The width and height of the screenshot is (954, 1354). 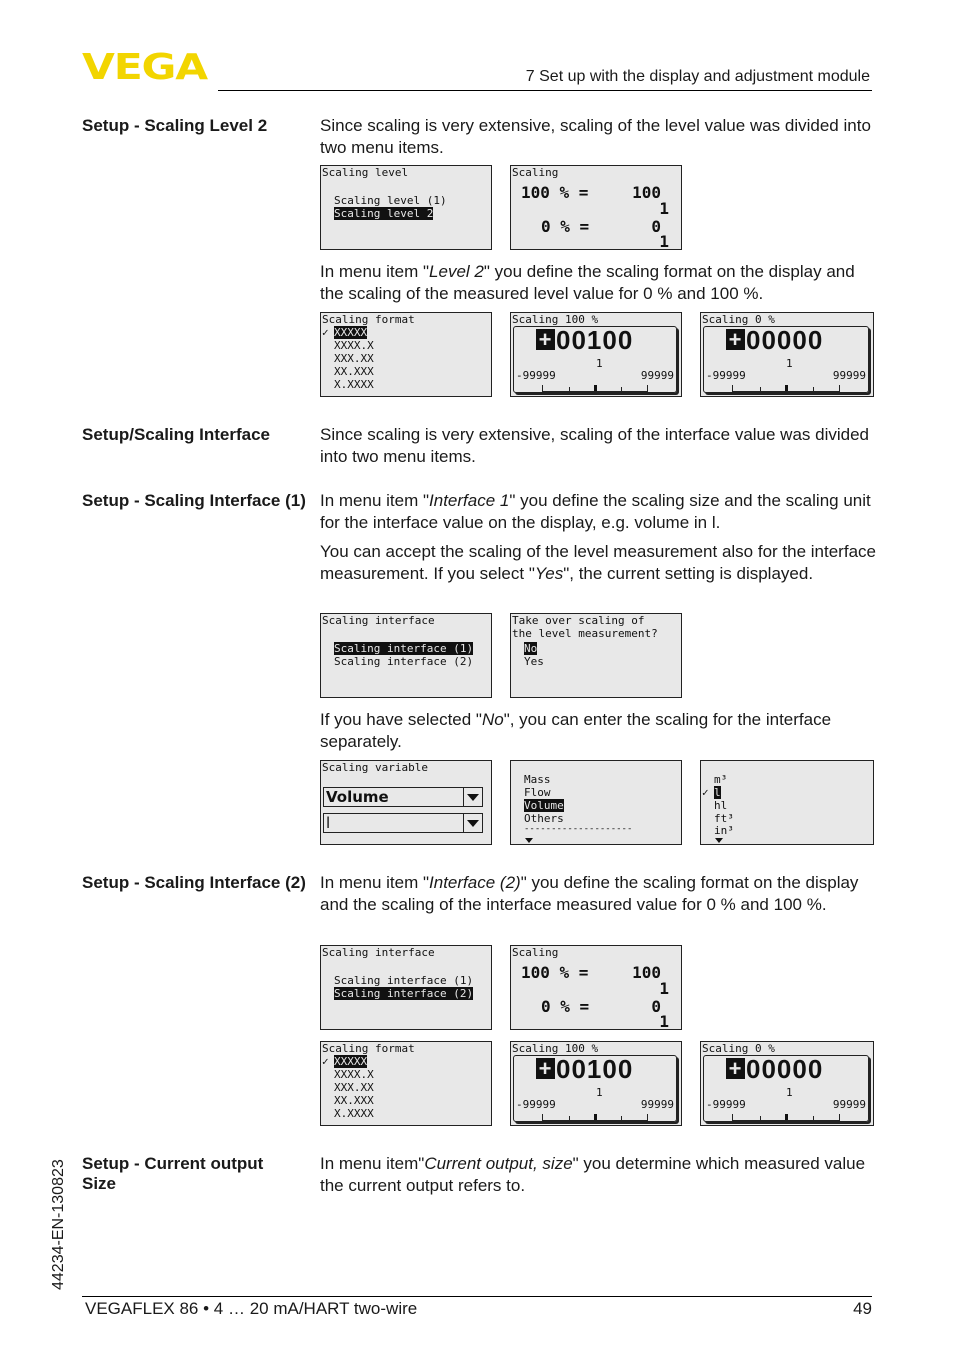 What do you see at coordinates (365, 172) in the screenshot?
I see `lcd-title: Scaling level` at bounding box center [365, 172].